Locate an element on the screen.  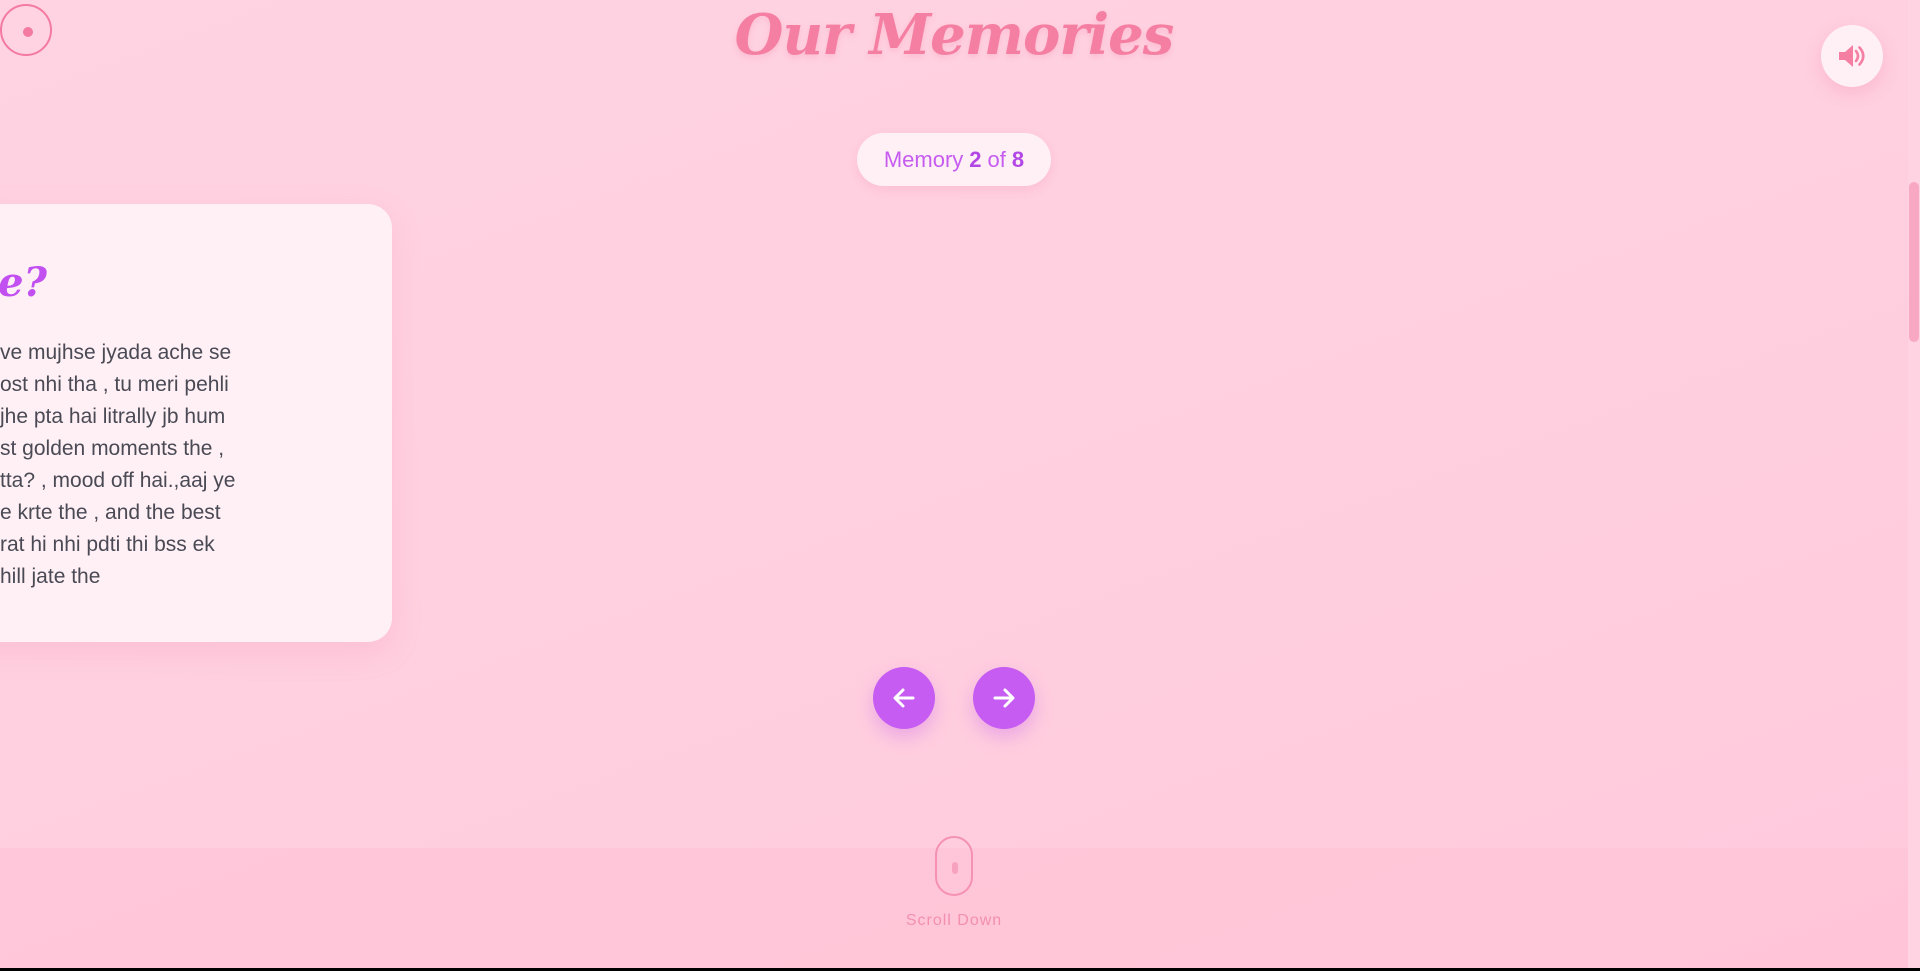
mouse-icon is located at coordinates (954, 866).